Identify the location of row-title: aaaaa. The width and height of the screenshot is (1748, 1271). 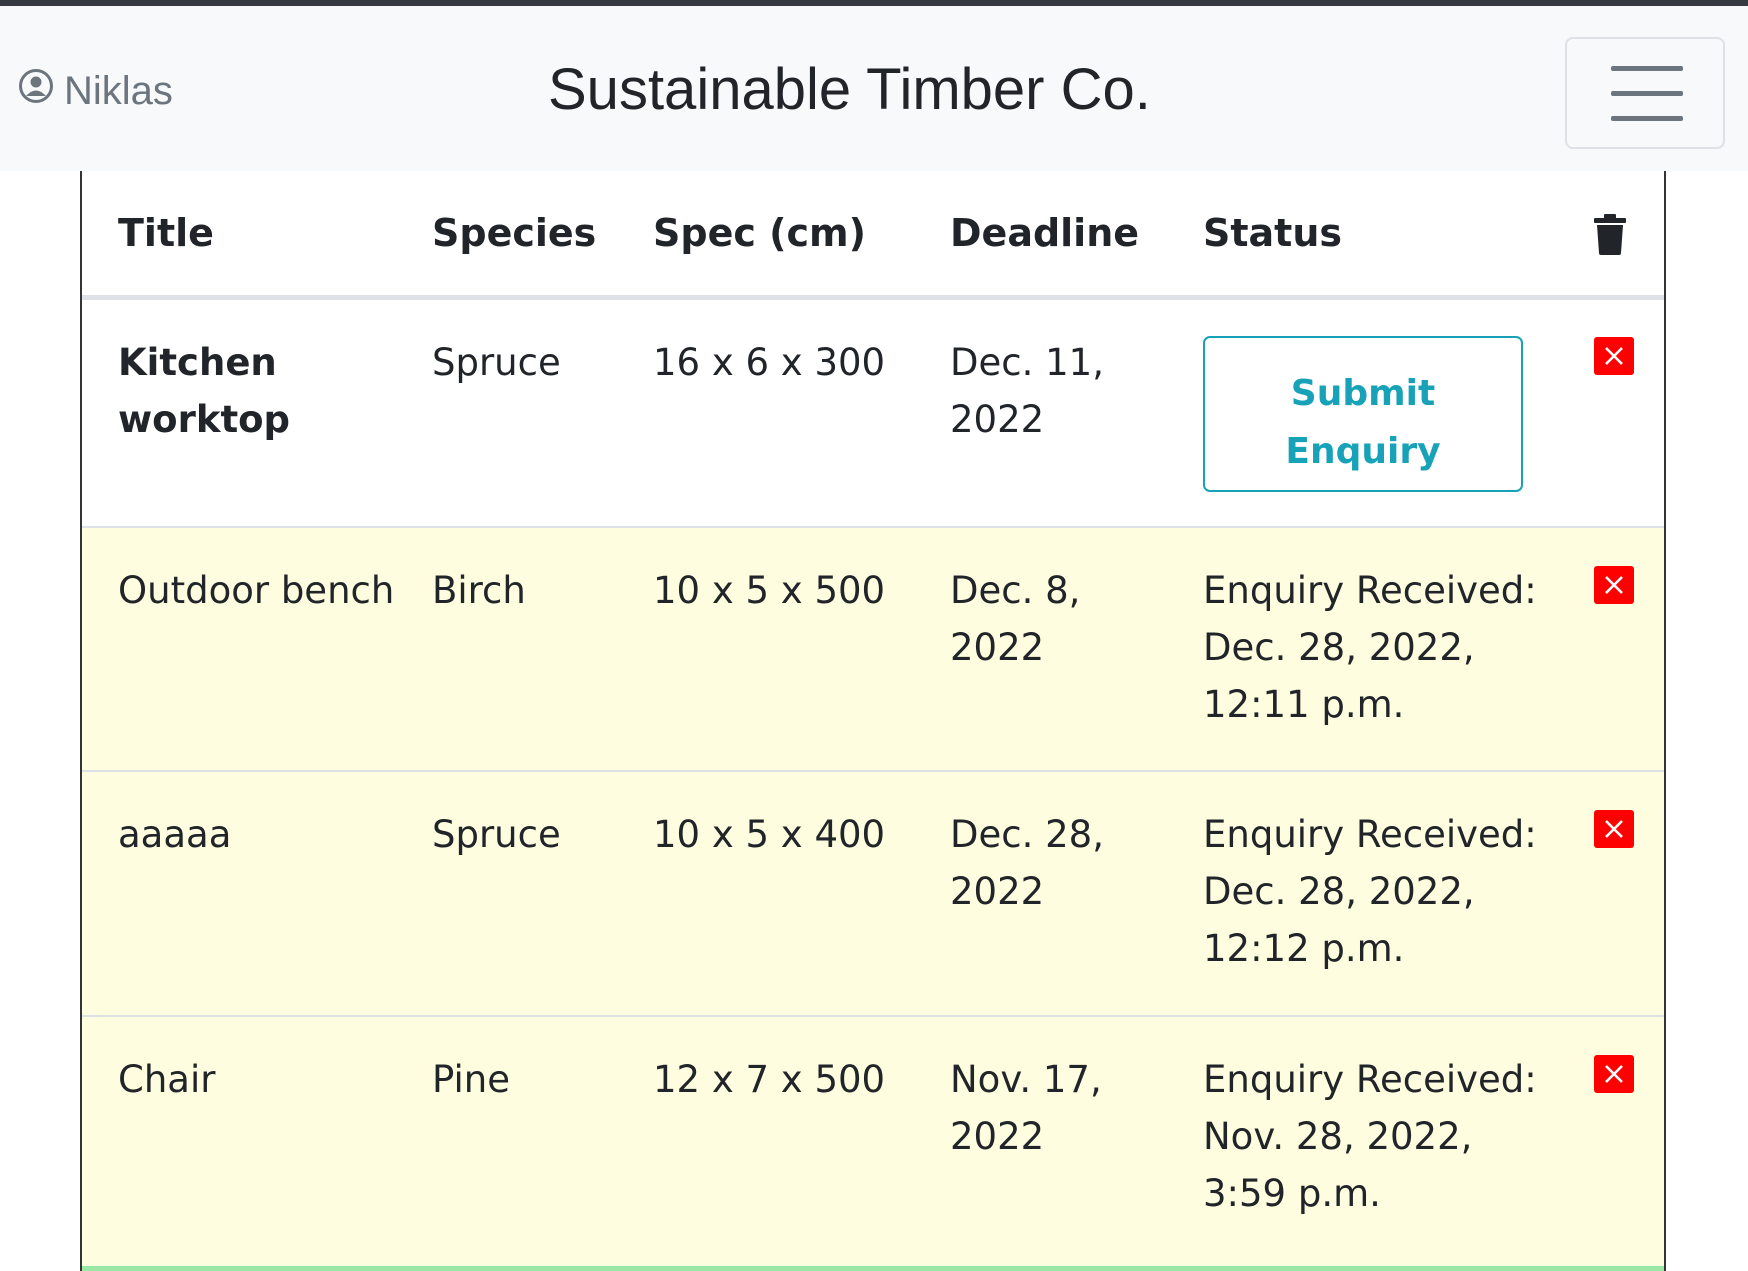
(175, 834).